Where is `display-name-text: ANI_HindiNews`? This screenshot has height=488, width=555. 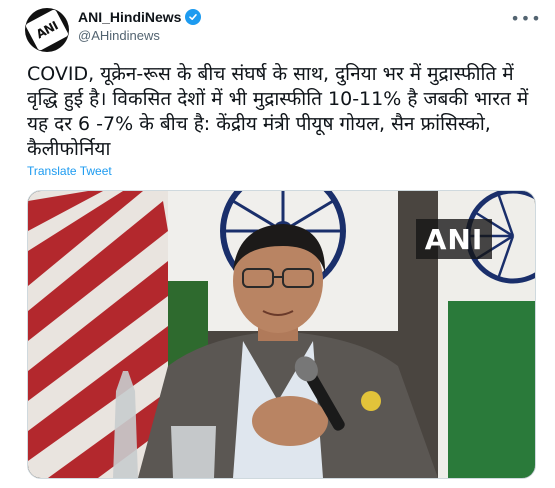 display-name-text: ANI_HindiNews is located at coordinates (129, 17).